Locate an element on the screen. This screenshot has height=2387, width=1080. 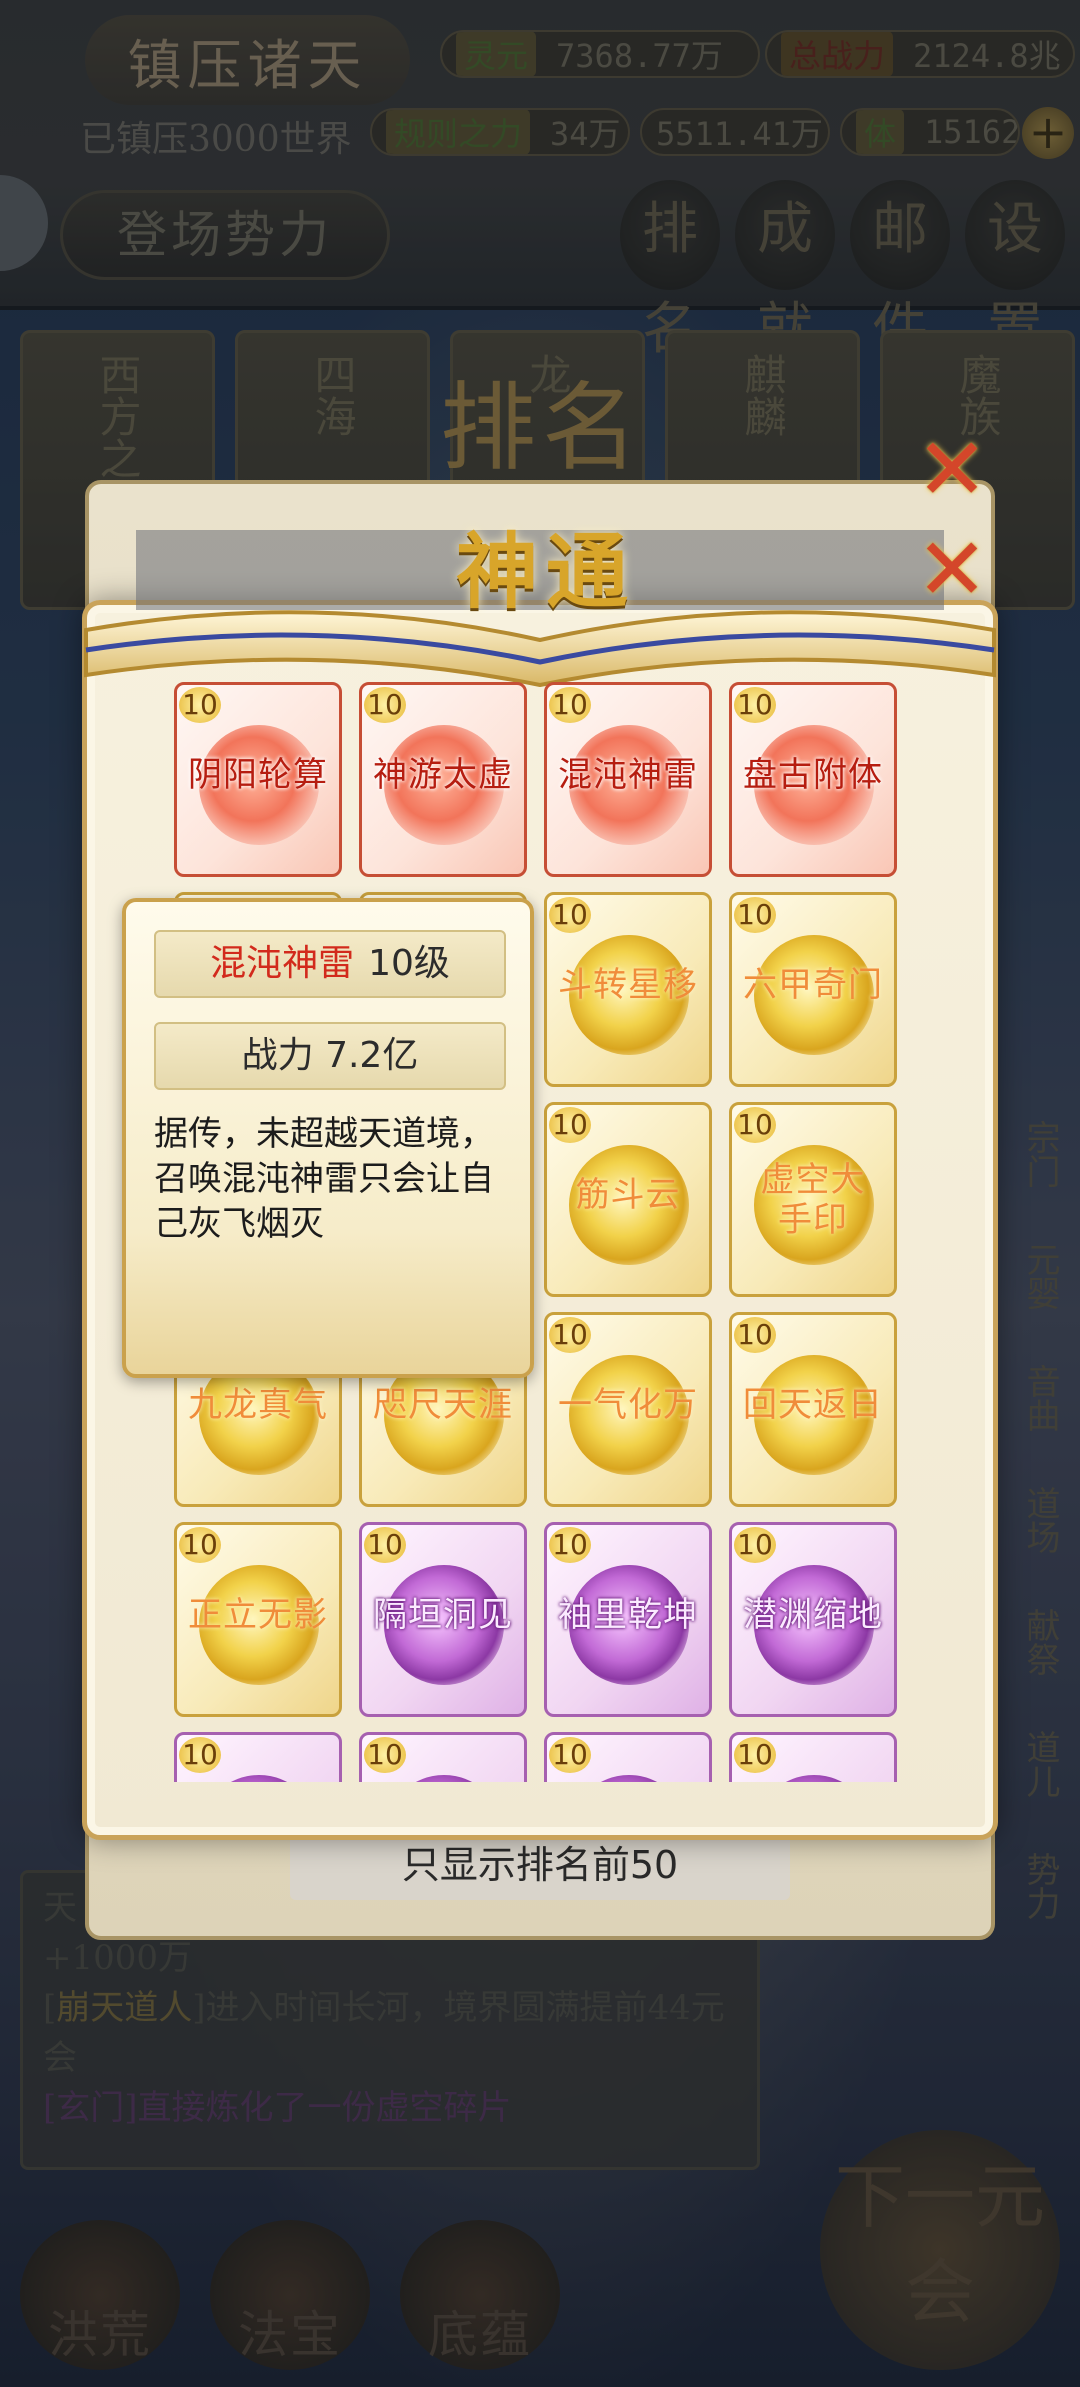
skill-card: 10 袖里乾坤 is located at coordinates (628, 1619).